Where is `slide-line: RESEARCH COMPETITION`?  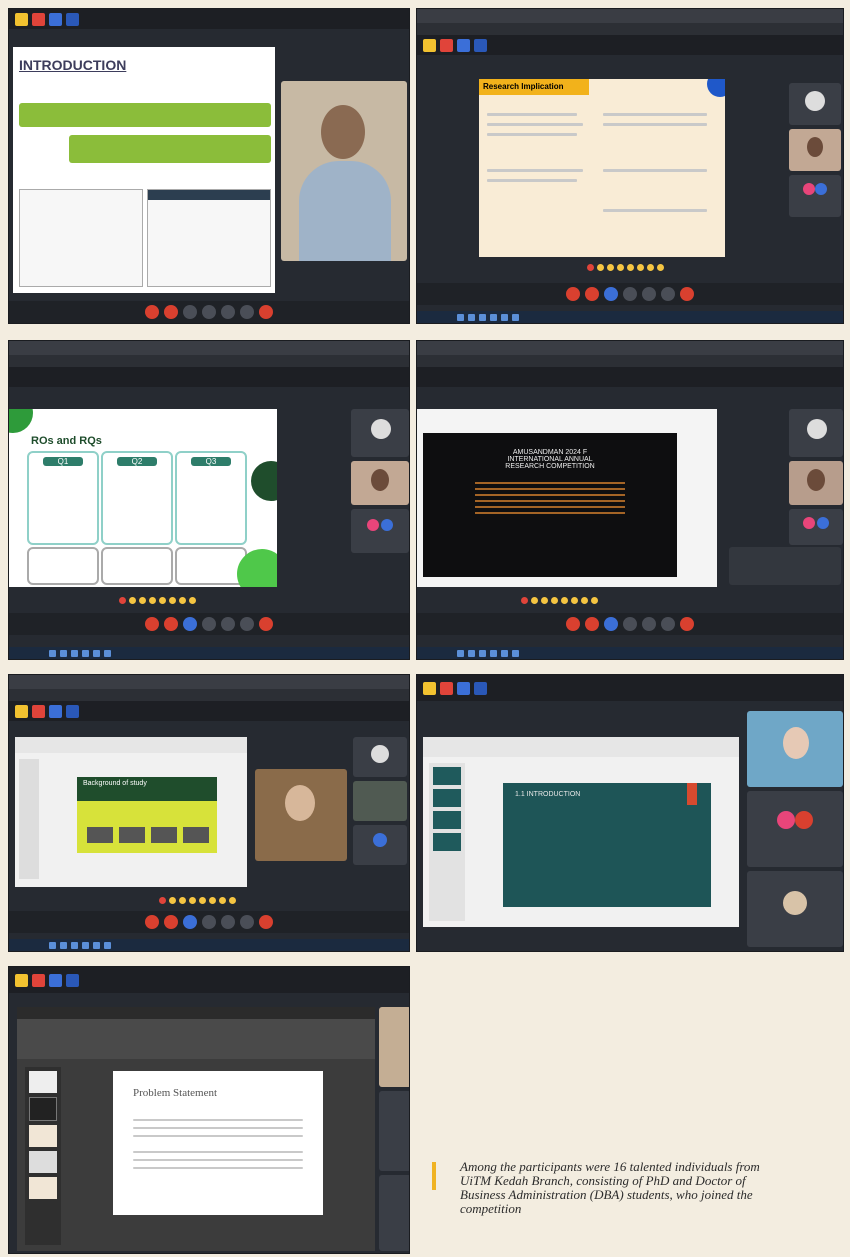
slide-line: RESEARCH COMPETITION is located at coordinates (550, 466).